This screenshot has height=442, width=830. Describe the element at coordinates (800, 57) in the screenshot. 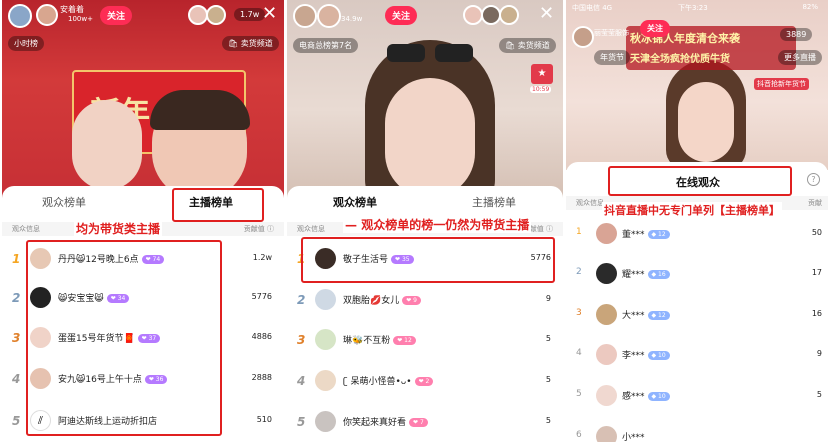

I see `more-live-button: 更多直播` at that location.